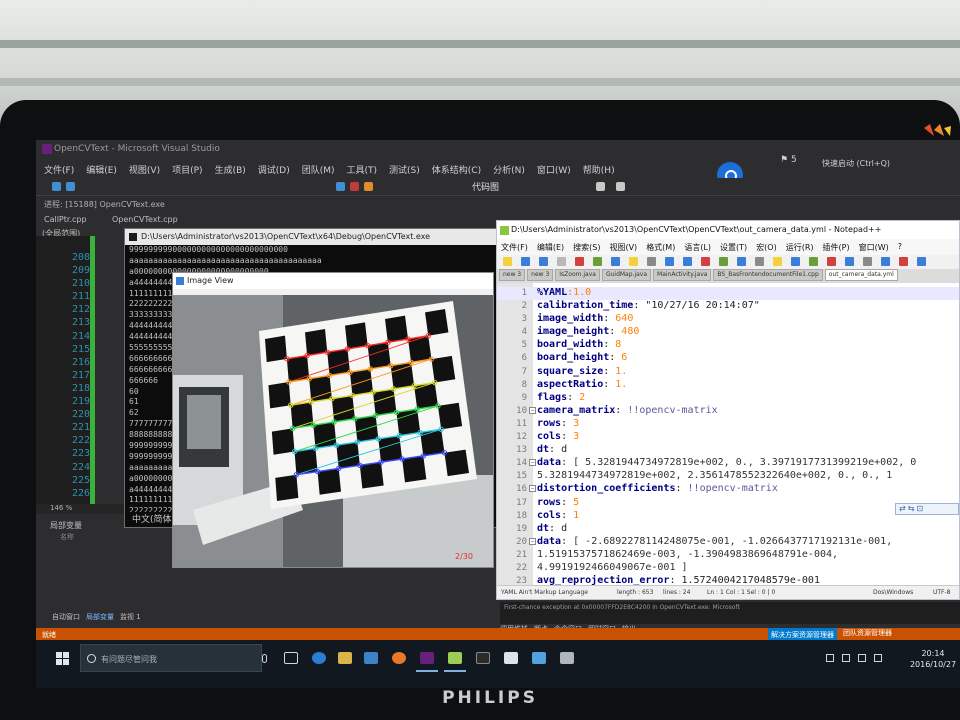 Image resolution: width=960 pixels, height=720 pixels. I want to click on npp-menu-window: 窗口(W), so click(874, 248).